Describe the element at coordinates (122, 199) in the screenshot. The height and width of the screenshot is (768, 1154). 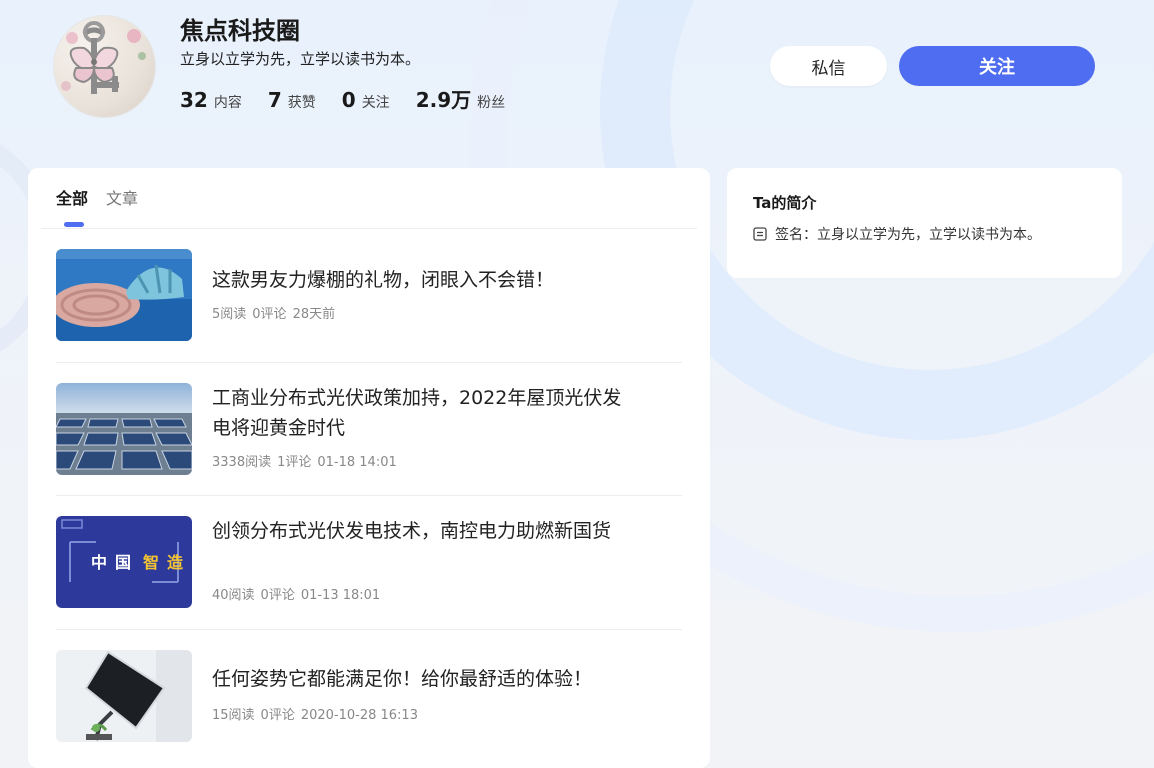
I see `tab-articles: 文章` at that location.